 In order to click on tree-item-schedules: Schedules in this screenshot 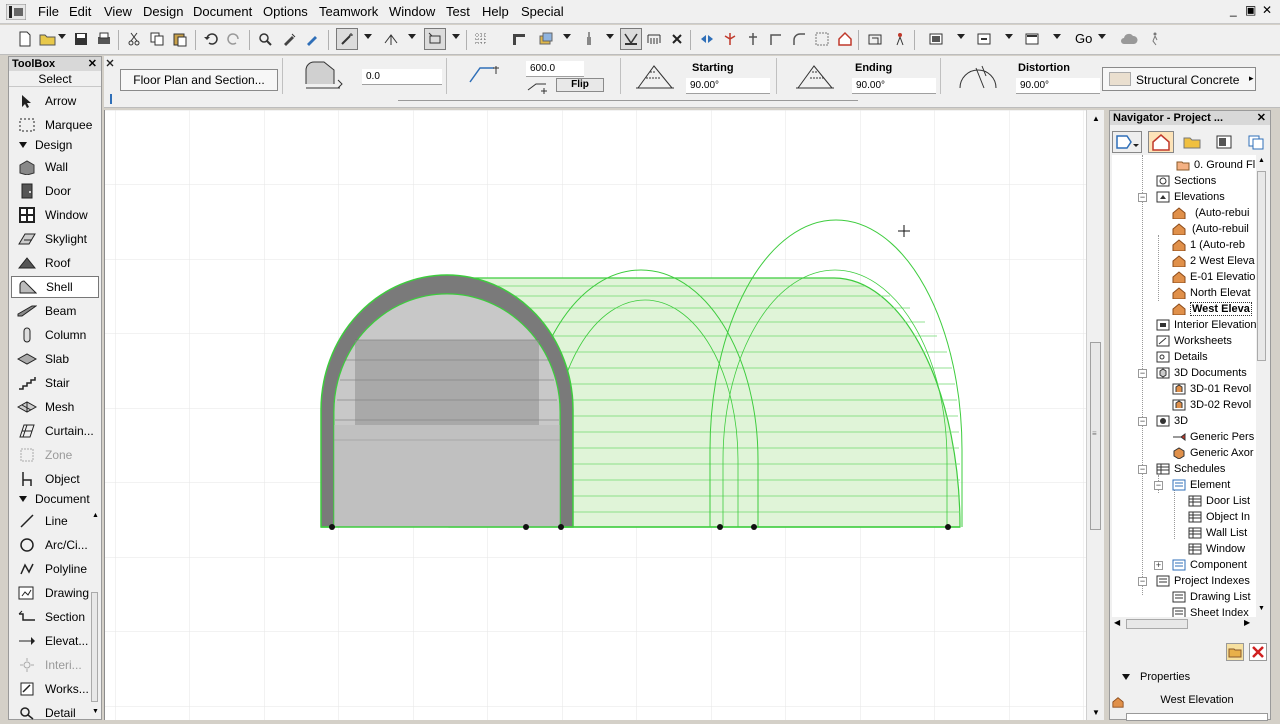, I will do `click(1190, 469)`.